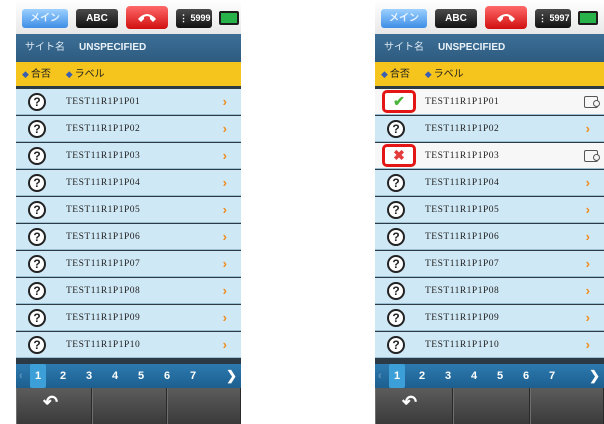  Describe the element at coordinates (399, 101) in the screenshot. I see `checkmark-icon: ✔` at that location.